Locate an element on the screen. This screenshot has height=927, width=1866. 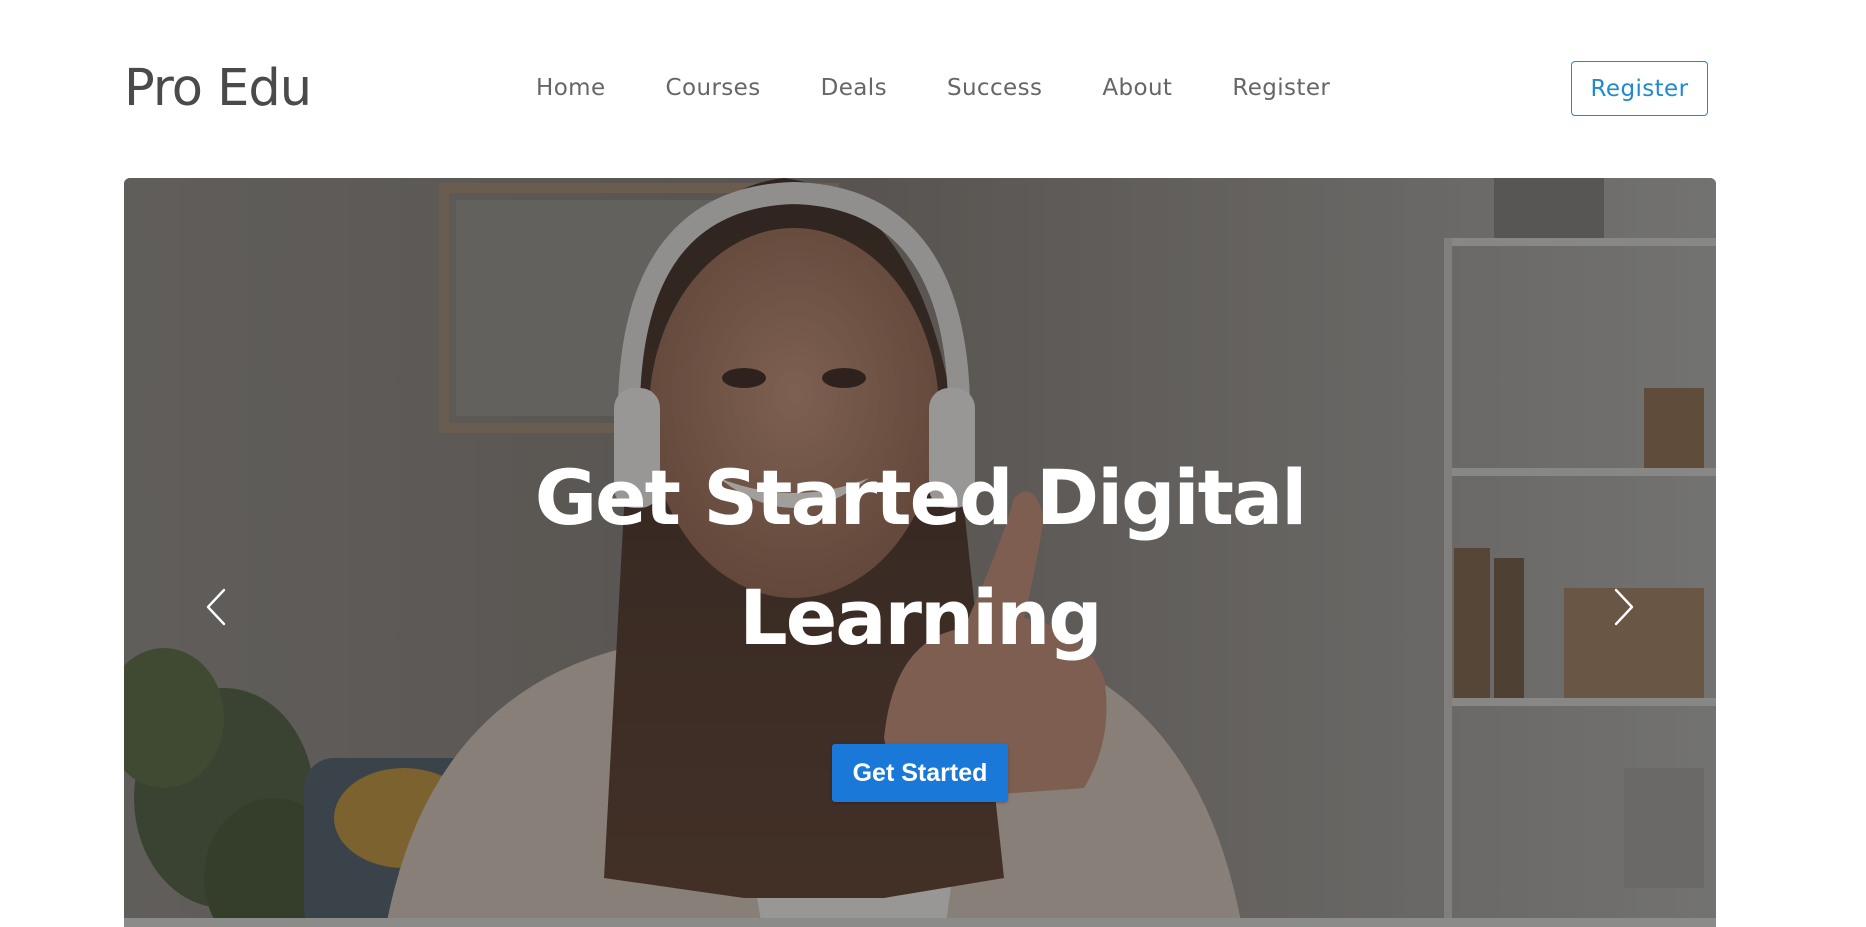
nav-about: About is located at coordinates (1137, 88).